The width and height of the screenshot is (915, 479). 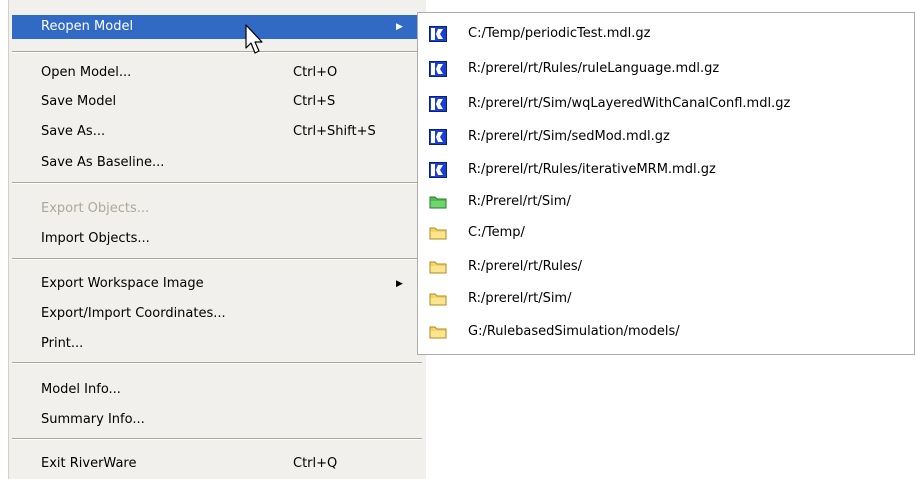 What do you see at coordinates (669, 232) in the screenshot?
I see `submenu-item-recent-folder: C:/Temp/` at bounding box center [669, 232].